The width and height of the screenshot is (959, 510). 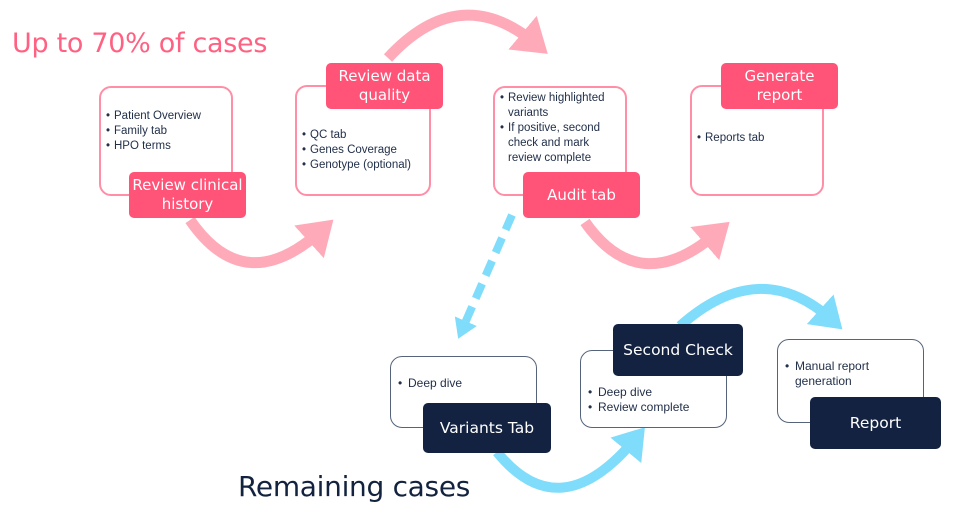 I want to click on arrow-second-check-to-report, so click(x=759, y=307).